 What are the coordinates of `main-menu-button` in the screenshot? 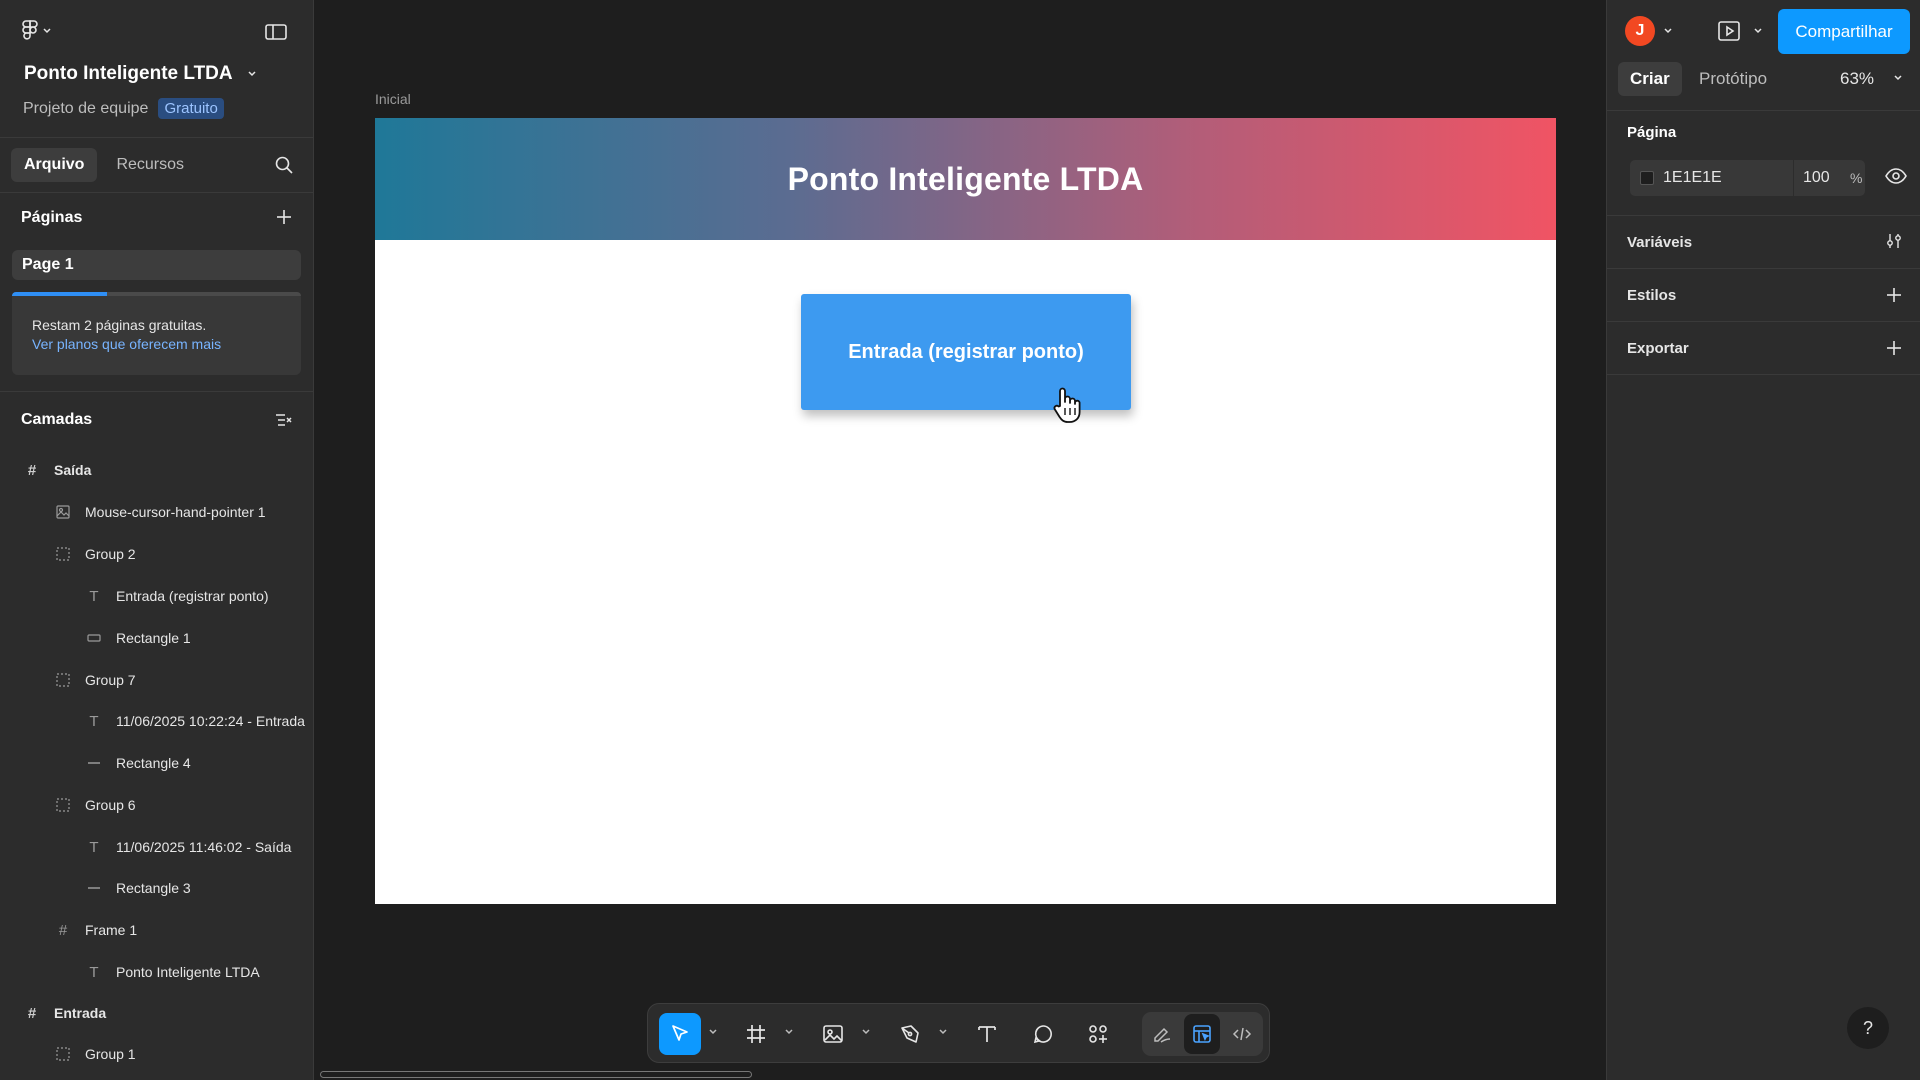 It's located at (37, 31).